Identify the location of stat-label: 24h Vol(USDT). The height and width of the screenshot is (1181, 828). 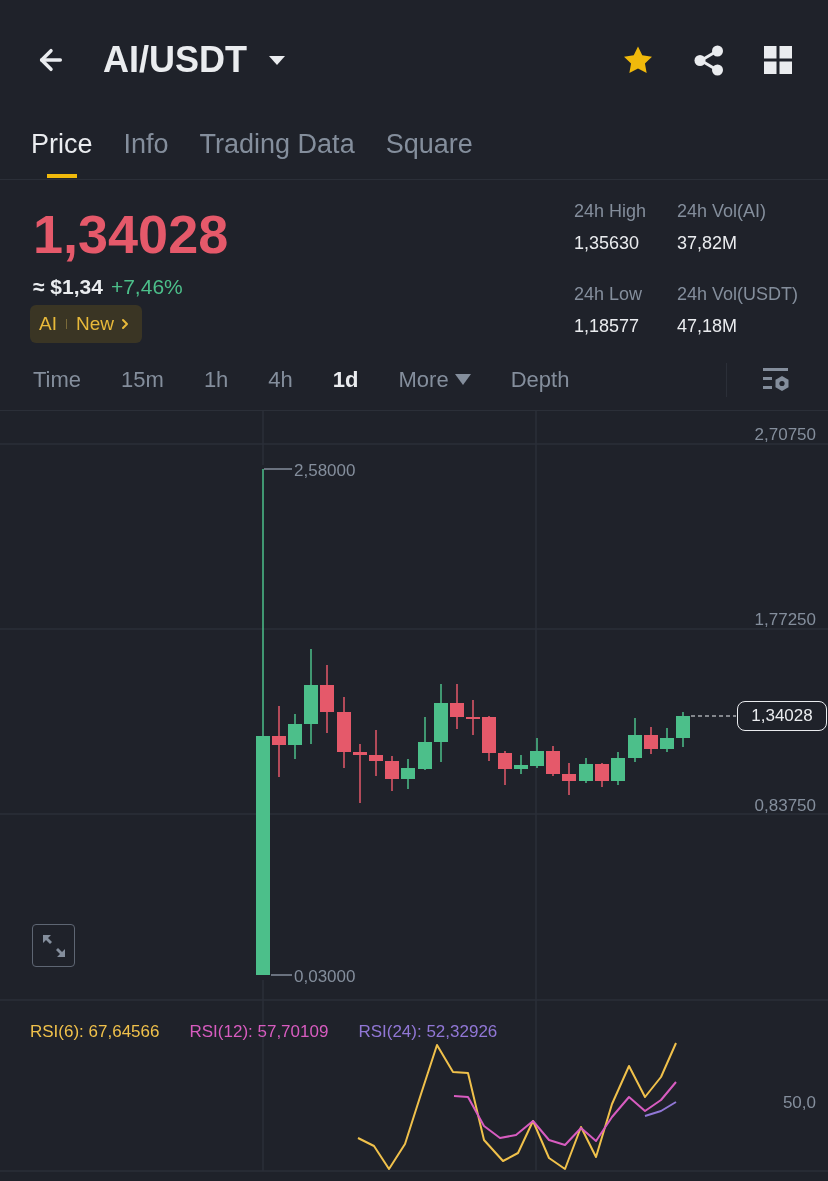
(737, 294).